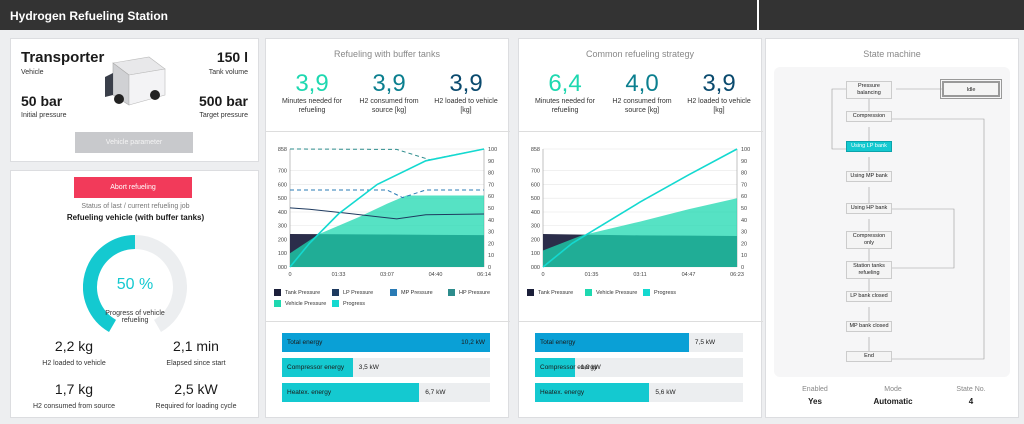 The image size is (1024, 424). I want to click on state-footer-0: Enabled Yes, so click(815, 396).